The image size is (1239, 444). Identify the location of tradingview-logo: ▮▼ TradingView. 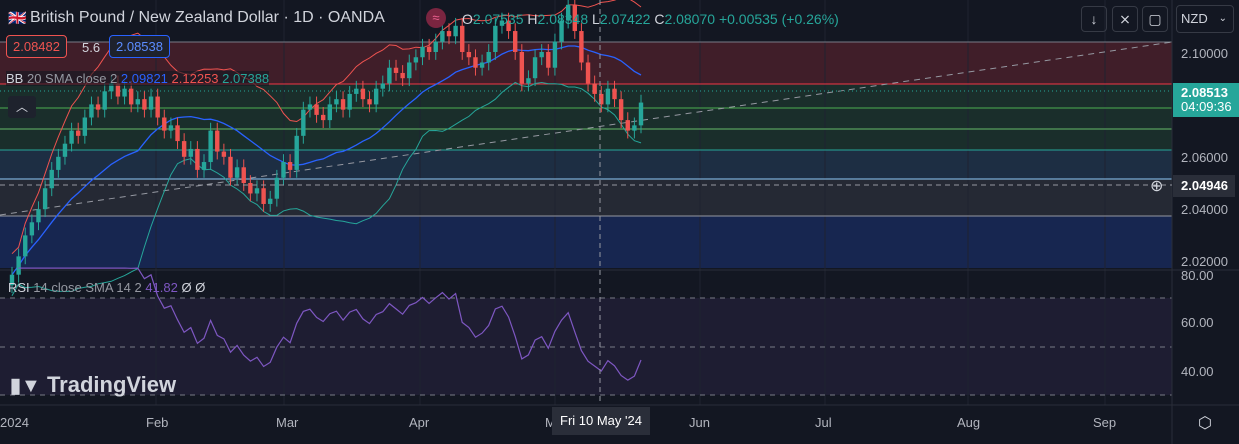
(93, 385).